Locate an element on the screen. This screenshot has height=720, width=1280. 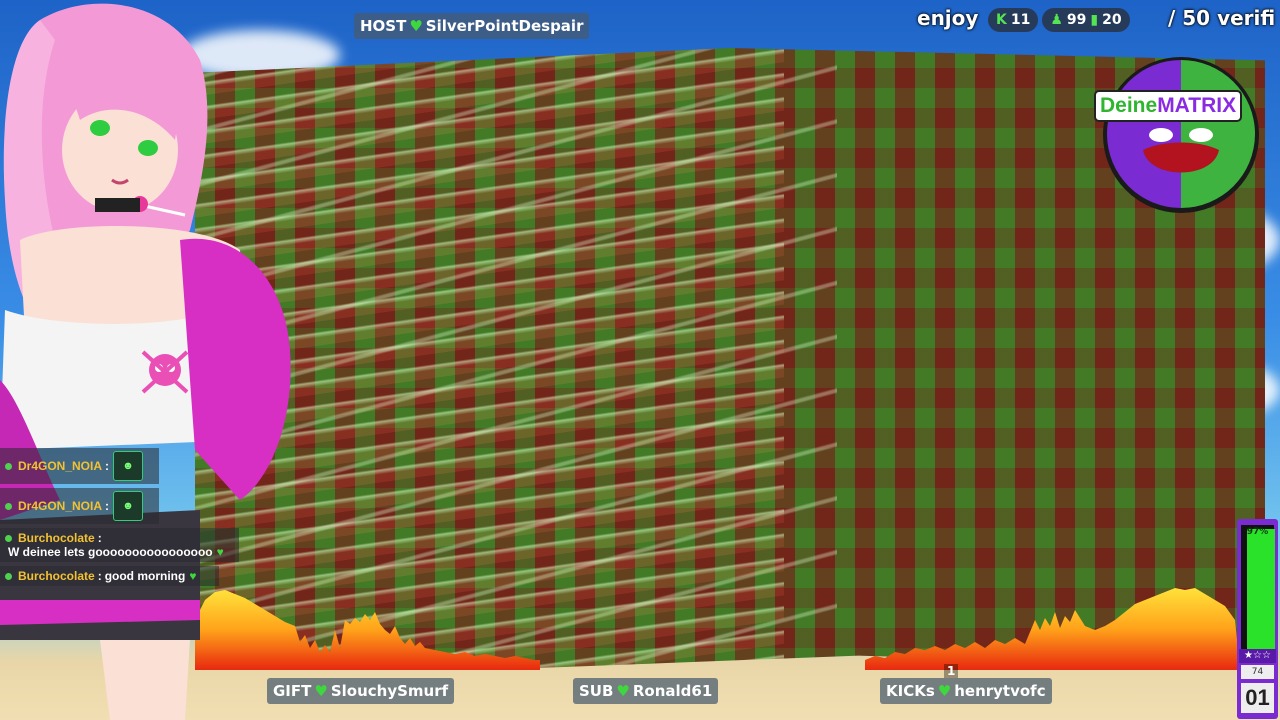
chat-message: Burchocolate: good morning ♥ is located at coordinates (109, 576).